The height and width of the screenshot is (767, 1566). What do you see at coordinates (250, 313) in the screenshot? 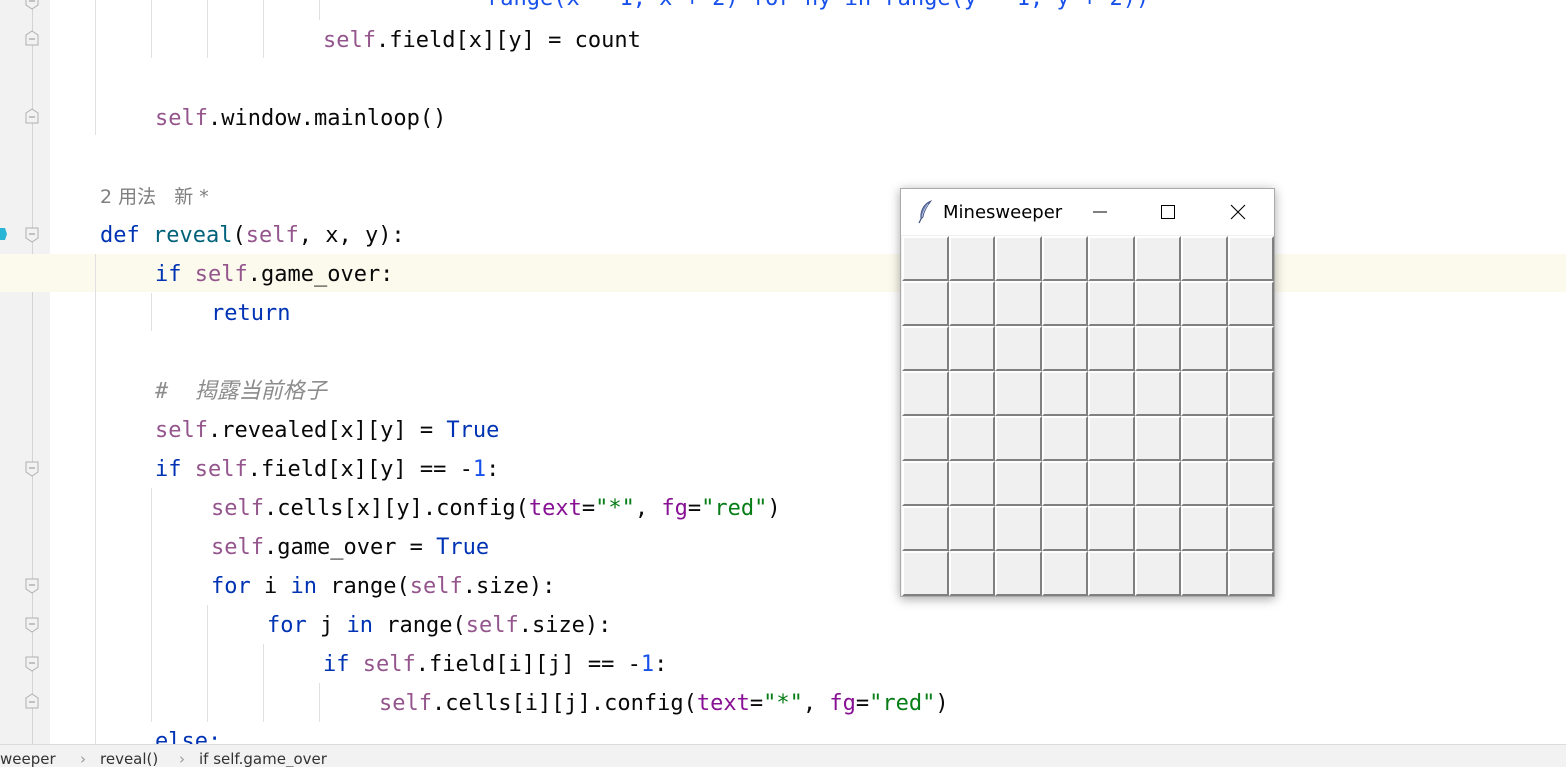
I see `code-line: return` at bounding box center [250, 313].